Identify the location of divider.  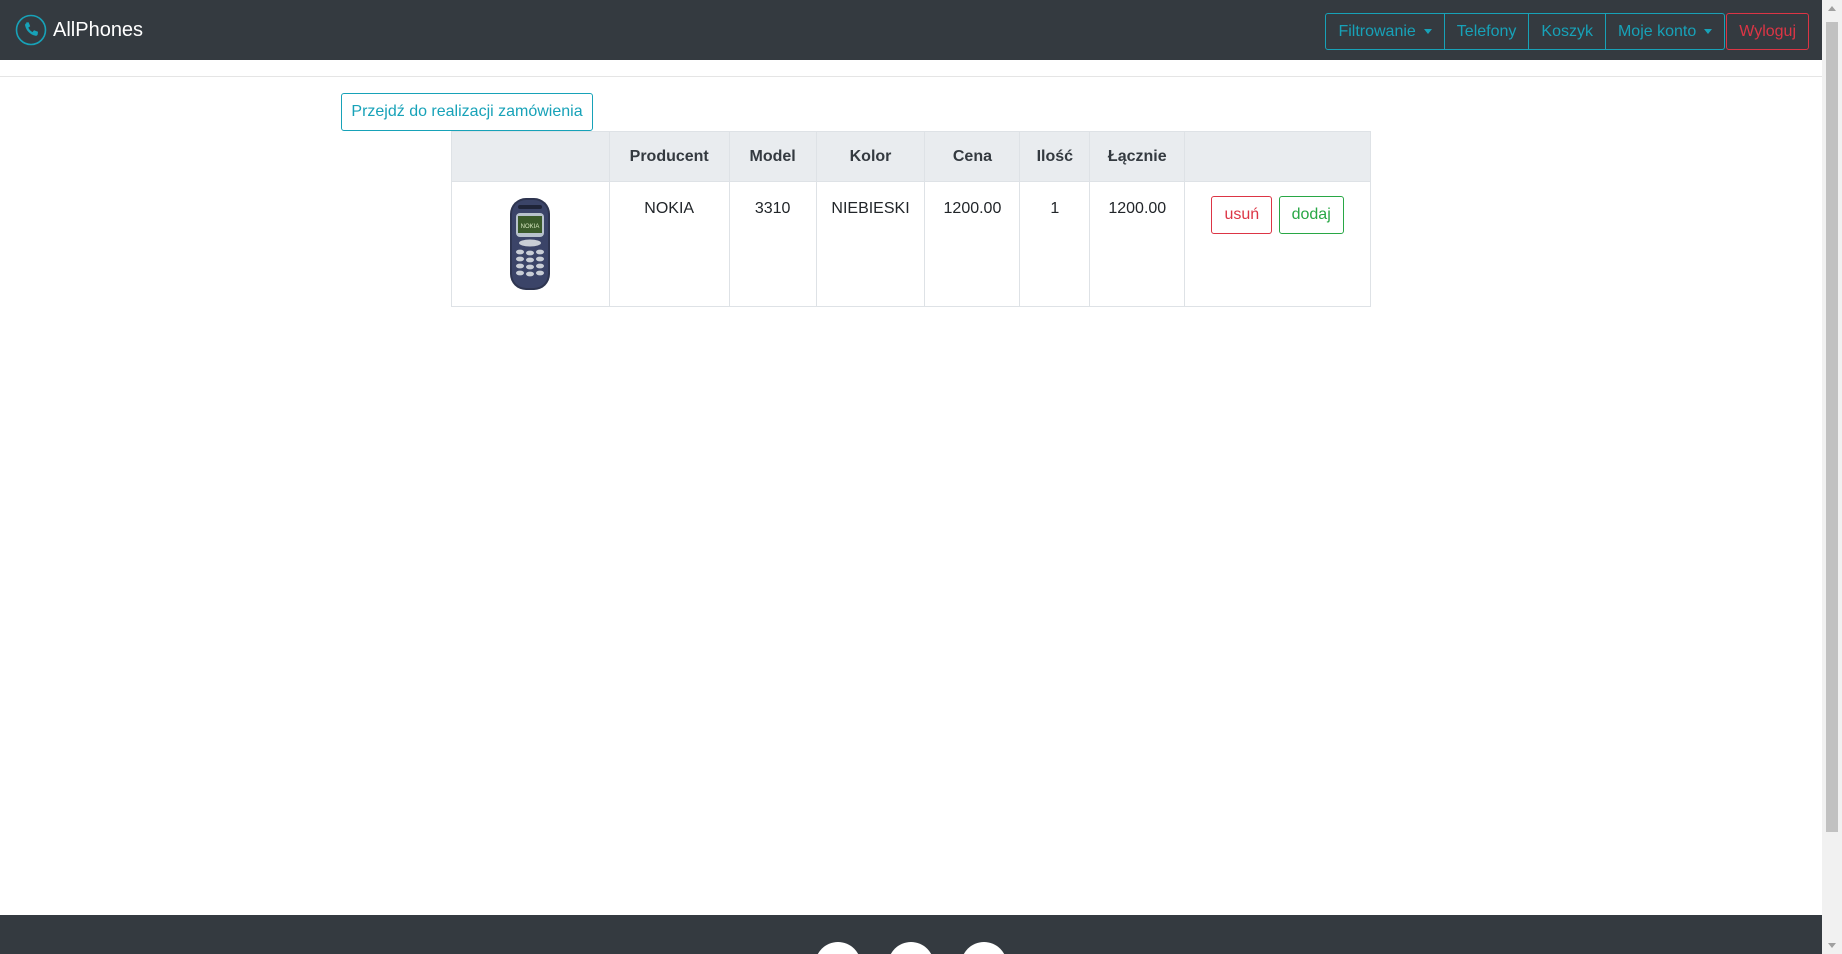
(911, 76).